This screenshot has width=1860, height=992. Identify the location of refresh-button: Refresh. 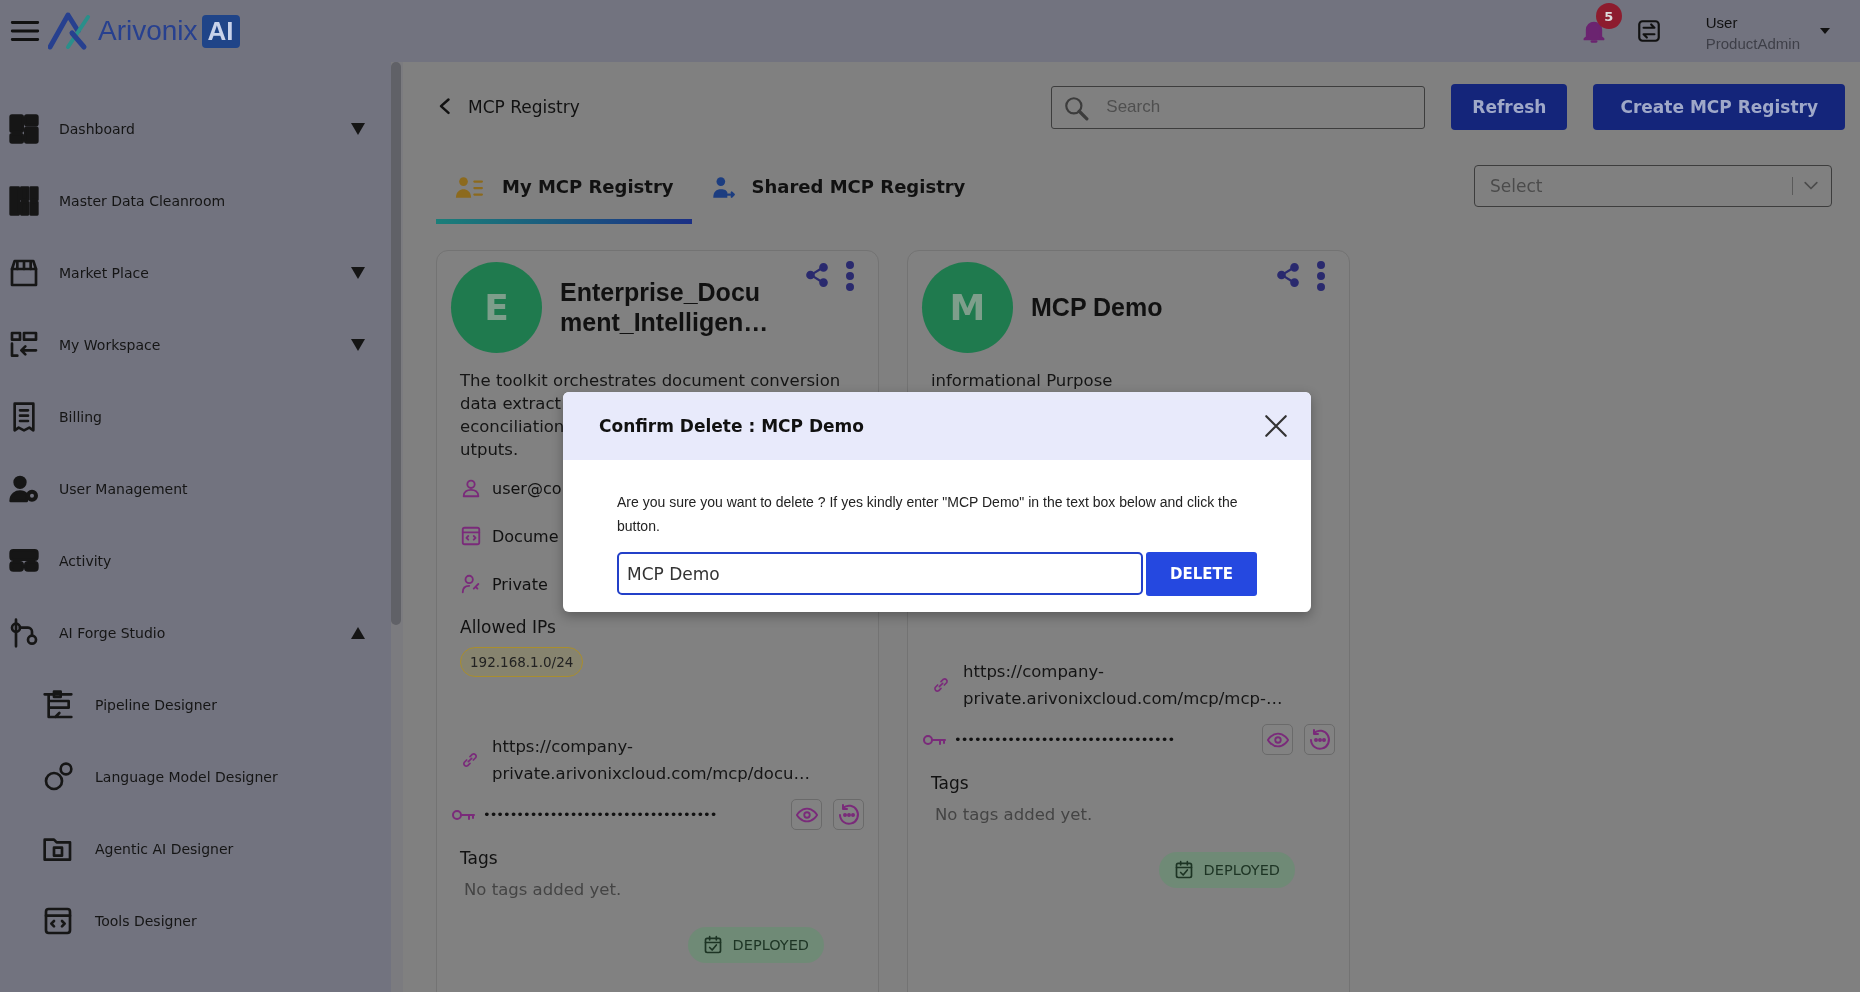
(1509, 107).